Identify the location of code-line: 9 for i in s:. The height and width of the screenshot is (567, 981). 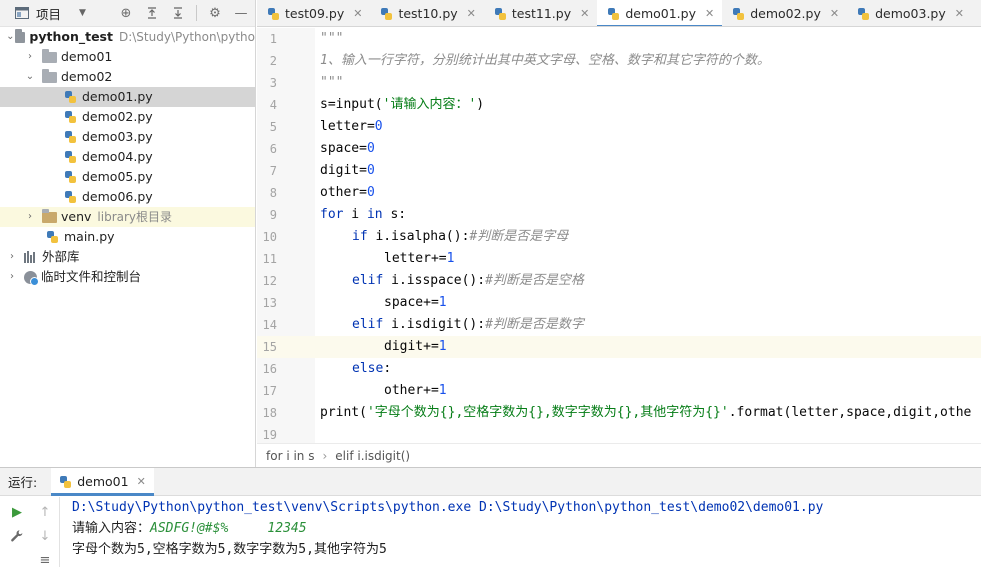
(619, 215).